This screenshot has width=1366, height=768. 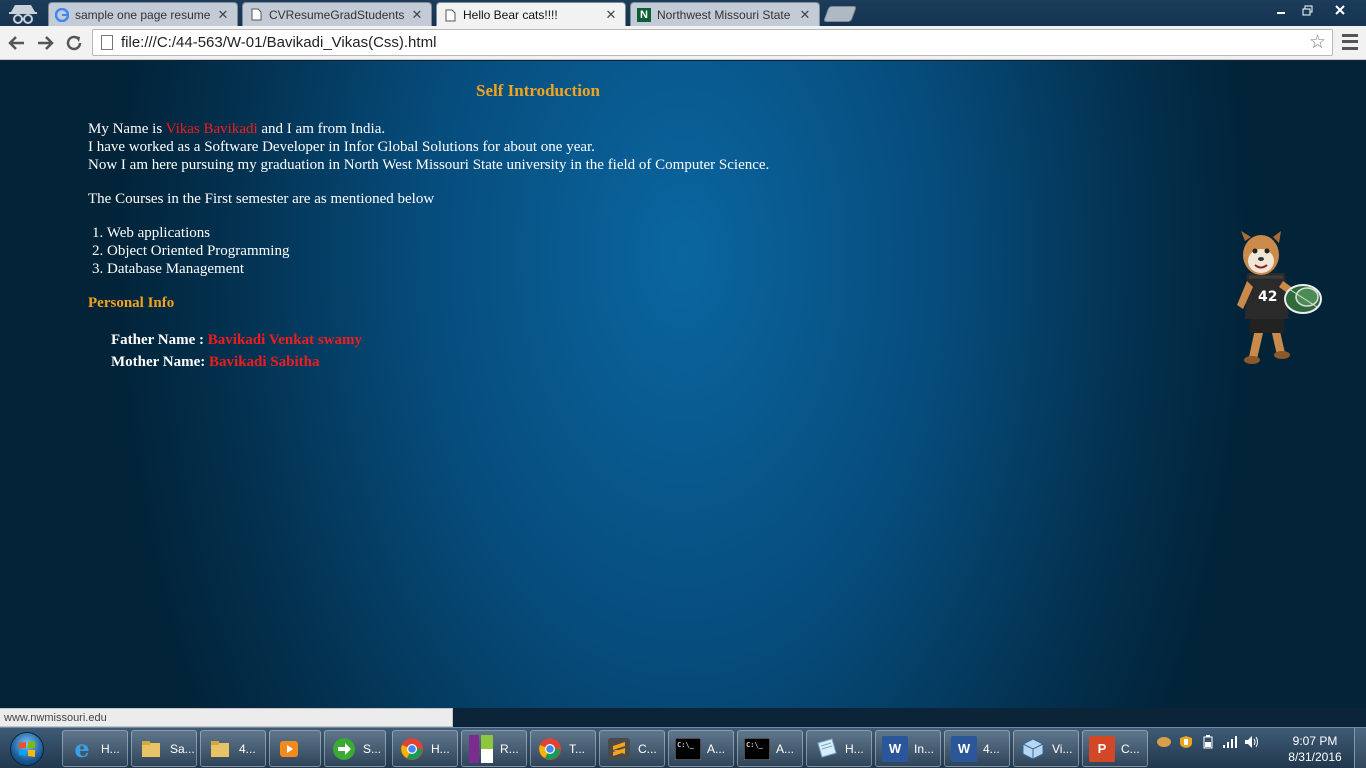 I want to click on network-globe-icon, so click(x=1164, y=742).